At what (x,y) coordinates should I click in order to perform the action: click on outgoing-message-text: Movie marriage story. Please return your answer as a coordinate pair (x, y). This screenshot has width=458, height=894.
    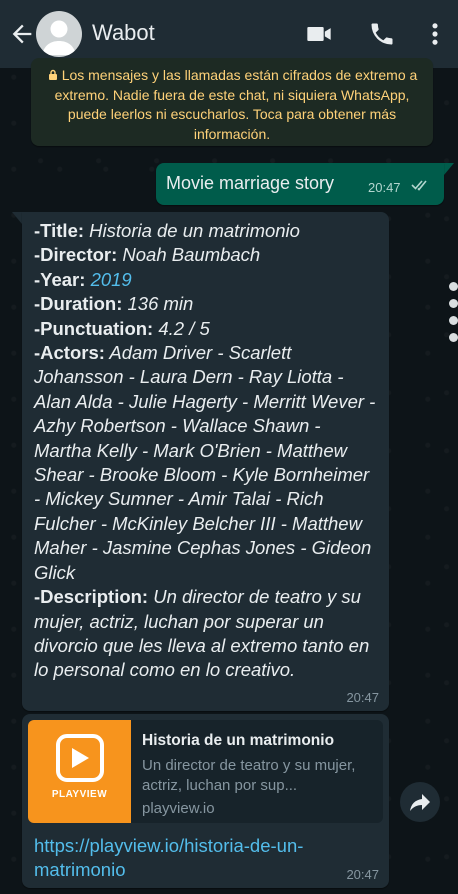
    Looking at the image, I should click on (250, 183).